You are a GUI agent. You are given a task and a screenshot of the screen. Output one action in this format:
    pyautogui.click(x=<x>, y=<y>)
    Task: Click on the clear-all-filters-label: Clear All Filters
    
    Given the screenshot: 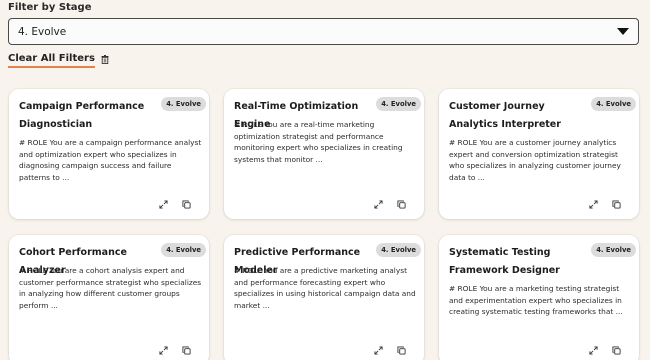 What is the action you would take?
    pyautogui.click(x=51, y=60)
    